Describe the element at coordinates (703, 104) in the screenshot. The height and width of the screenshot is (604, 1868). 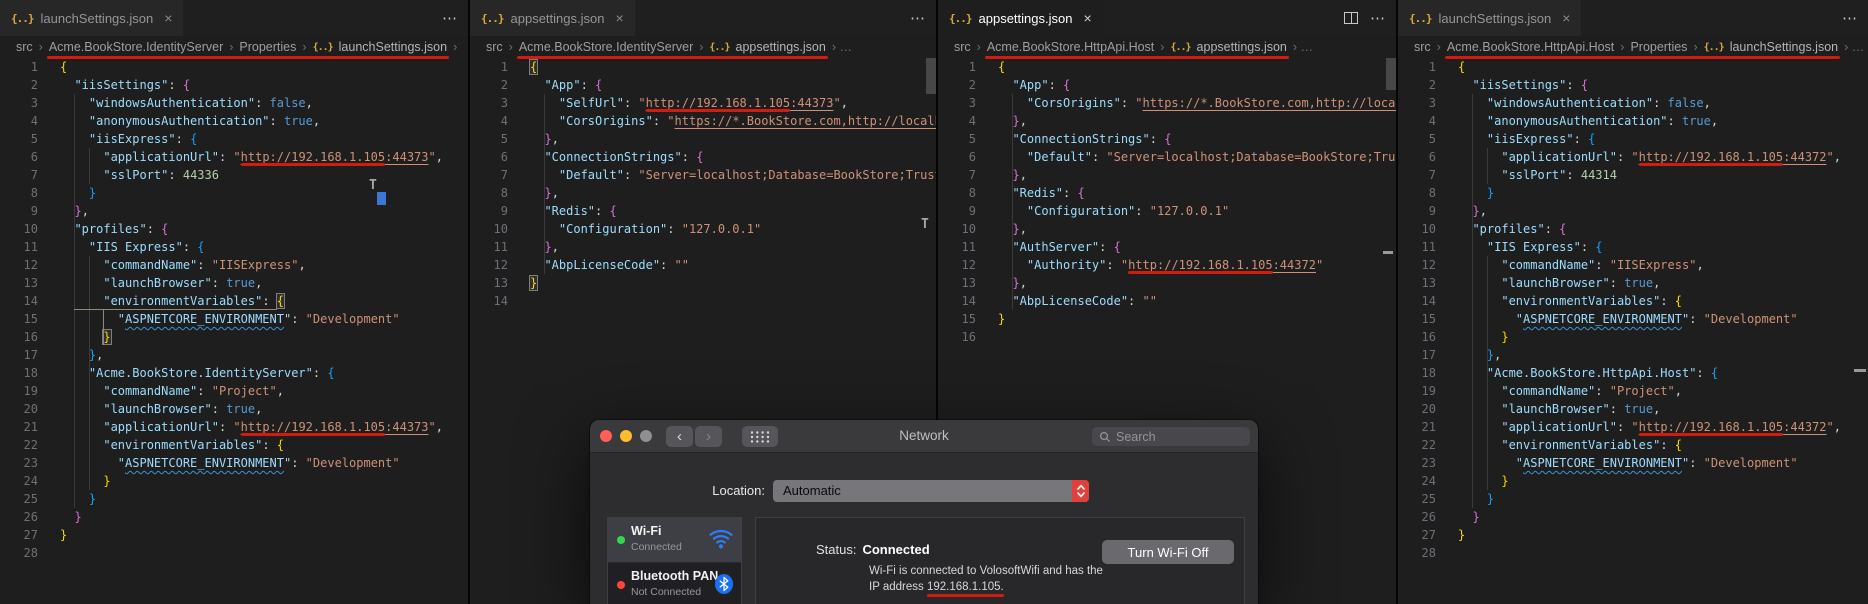
I see `code-line: "SelfUrl": "http://192.168.1.105:44373",` at that location.